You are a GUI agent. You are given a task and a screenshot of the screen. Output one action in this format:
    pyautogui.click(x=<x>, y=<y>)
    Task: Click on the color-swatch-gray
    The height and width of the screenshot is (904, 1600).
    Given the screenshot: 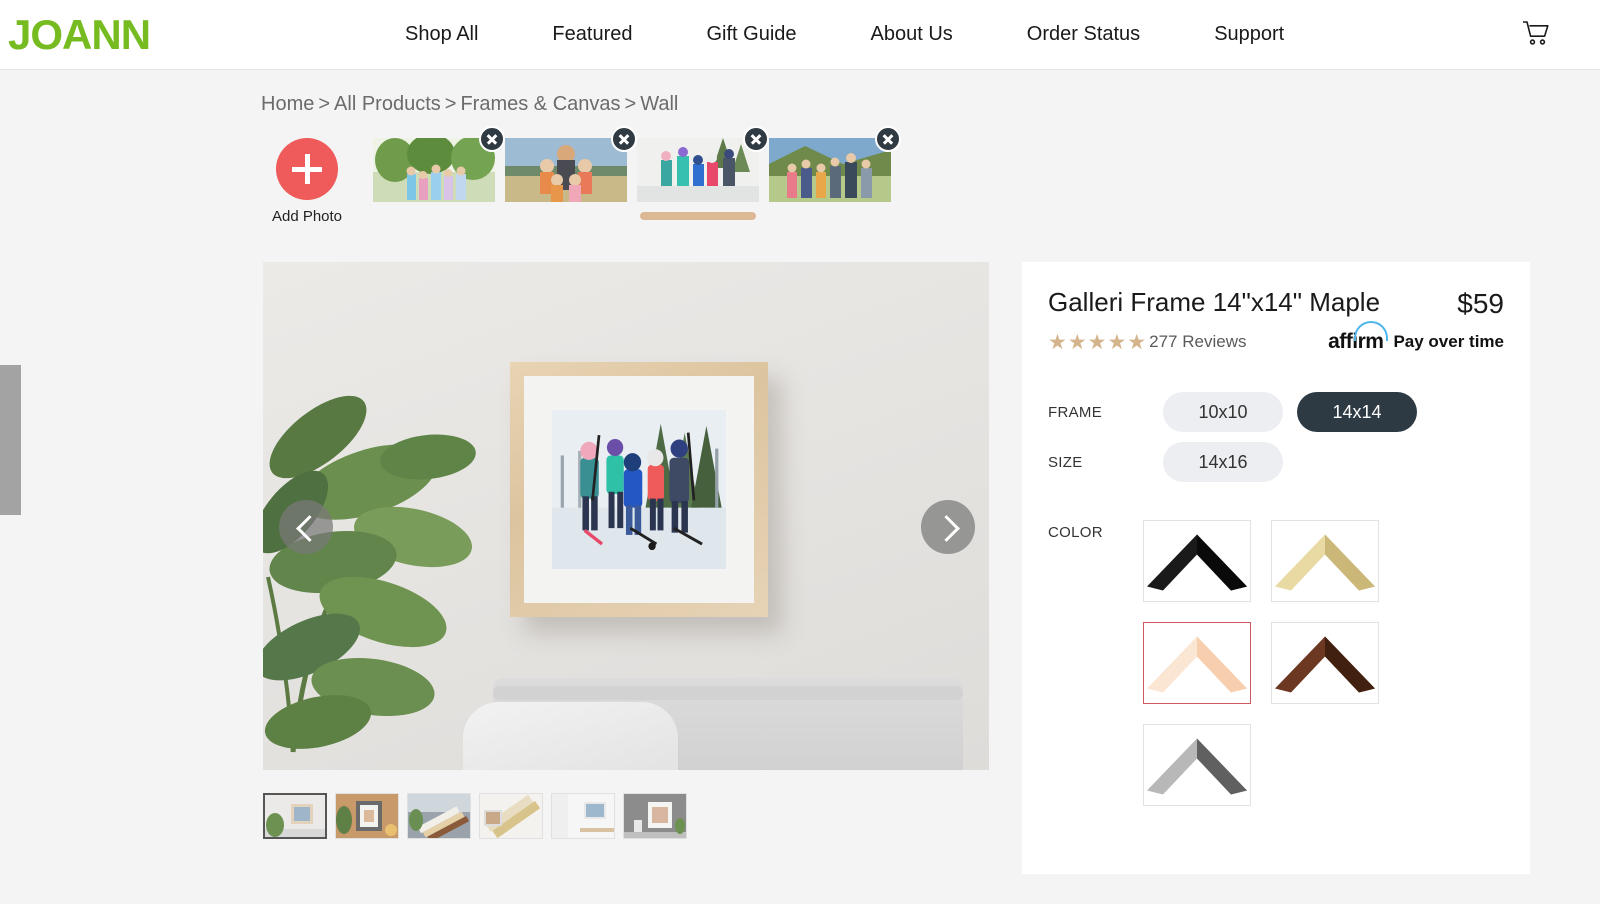 What is the action you would take?
    pyautogui.click(x=1197, y=765)
    